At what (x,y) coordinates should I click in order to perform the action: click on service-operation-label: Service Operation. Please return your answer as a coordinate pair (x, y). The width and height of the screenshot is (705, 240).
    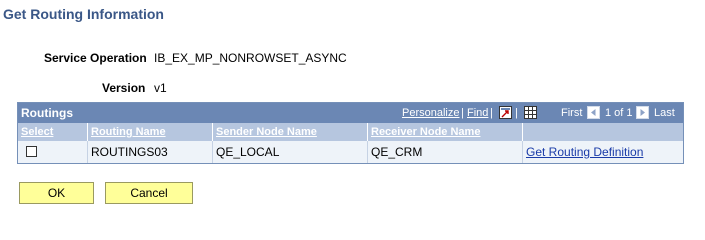
    Looking at the image, I should click on (95, 58).